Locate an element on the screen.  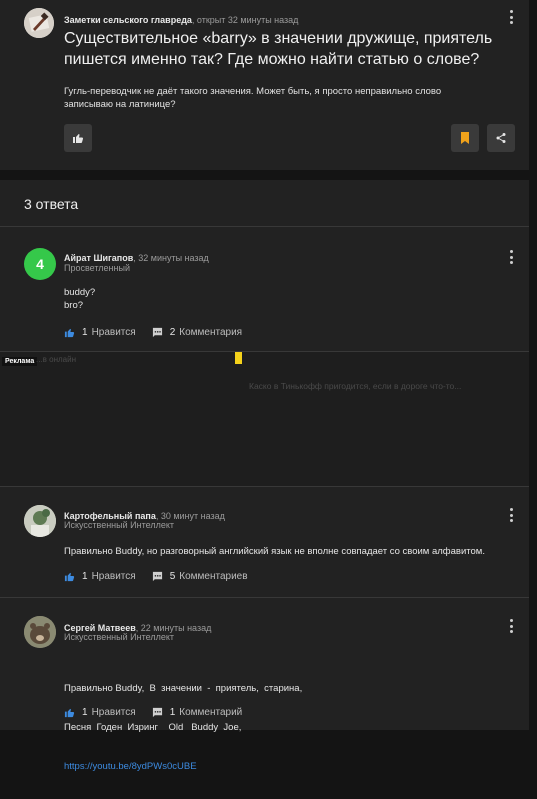
answer-author-name: Айрат Шигапов is located at coordinates (98, 258).